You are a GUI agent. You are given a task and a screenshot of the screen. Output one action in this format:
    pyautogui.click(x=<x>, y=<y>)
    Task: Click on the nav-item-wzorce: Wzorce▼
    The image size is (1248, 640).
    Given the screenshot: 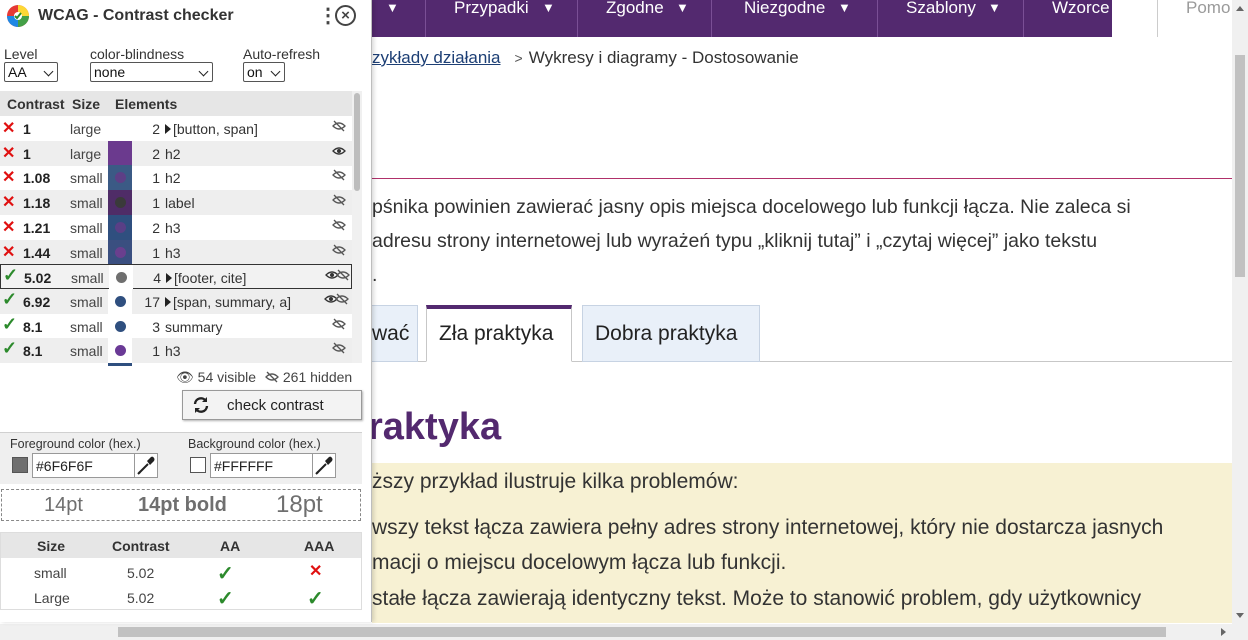 What is the action you would take?
    pyautogui.click(x=1068, y=18)
    